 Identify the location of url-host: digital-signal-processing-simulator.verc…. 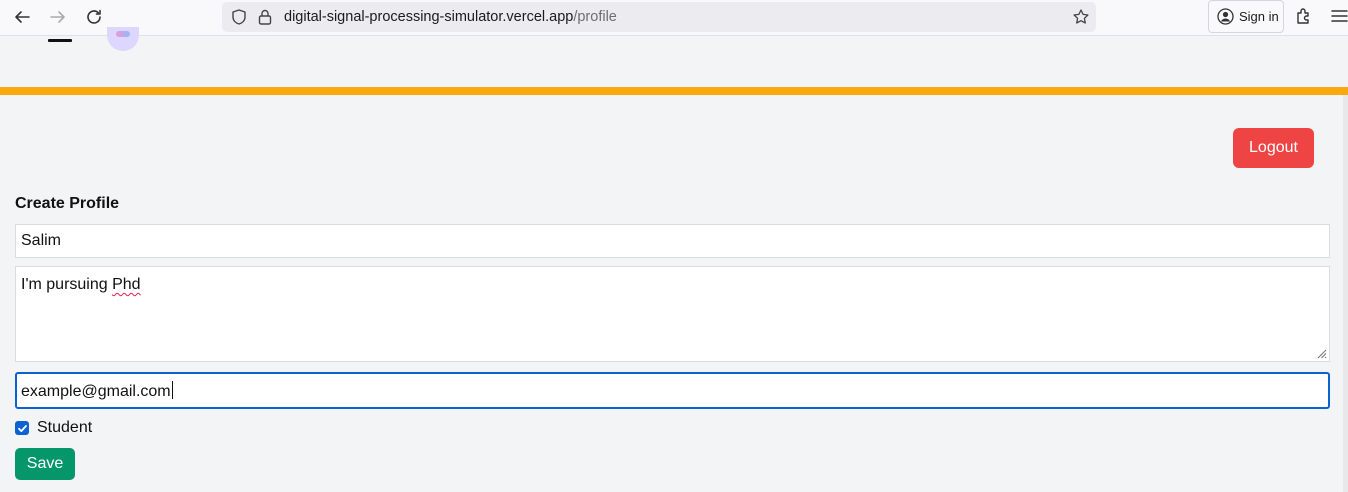
(429, 17).